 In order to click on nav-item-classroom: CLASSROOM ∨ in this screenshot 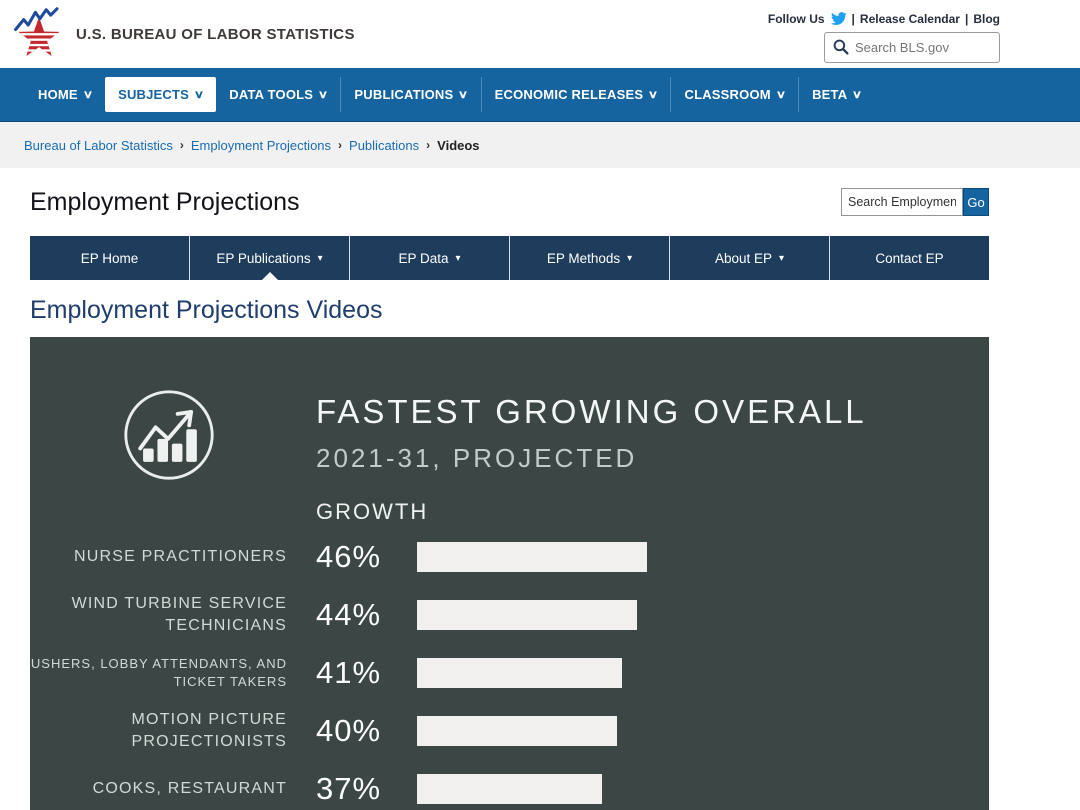, I will do `click(734, 94)`.